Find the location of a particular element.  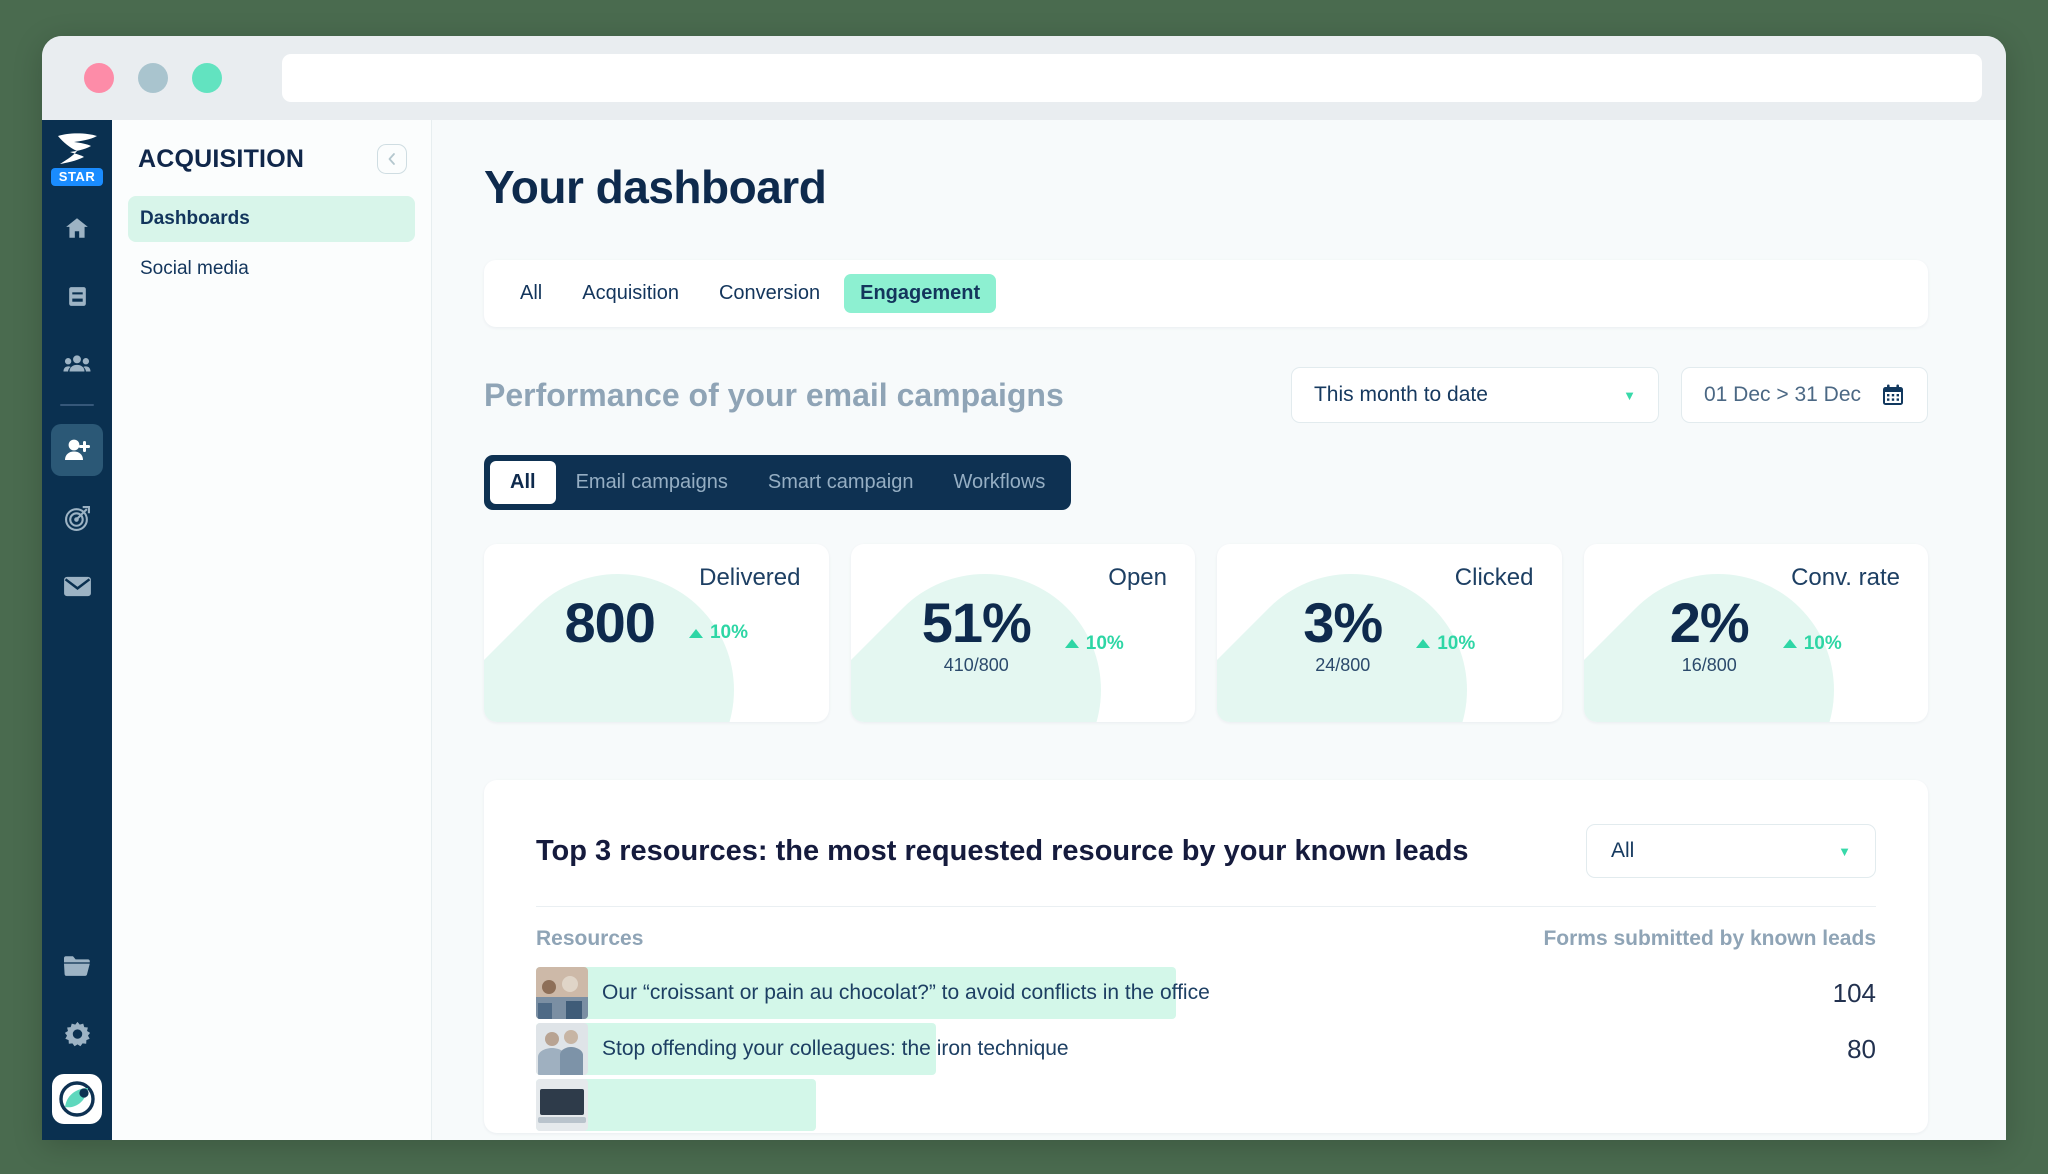

segment-smart-campaign: Smart campaign is located at coordinates (841, 482).